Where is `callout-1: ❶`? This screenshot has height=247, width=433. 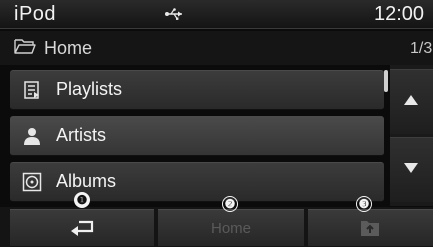 callout-1: ❶ is located at coordinates (82, 200).